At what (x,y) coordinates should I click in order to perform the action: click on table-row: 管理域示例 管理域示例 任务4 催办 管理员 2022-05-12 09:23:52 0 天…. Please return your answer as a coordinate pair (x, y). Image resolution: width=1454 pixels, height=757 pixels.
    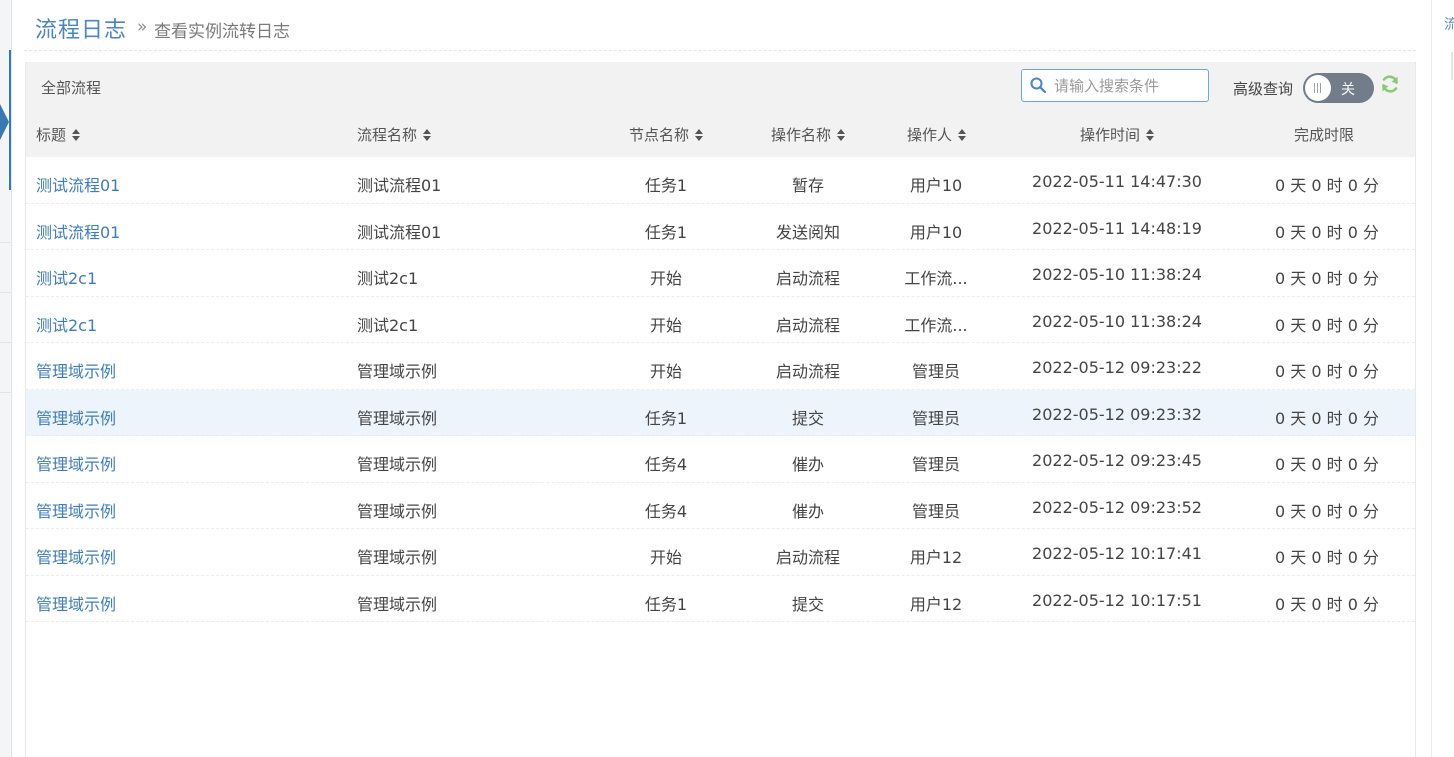
    Looking at the image, I should click on (720, 506).